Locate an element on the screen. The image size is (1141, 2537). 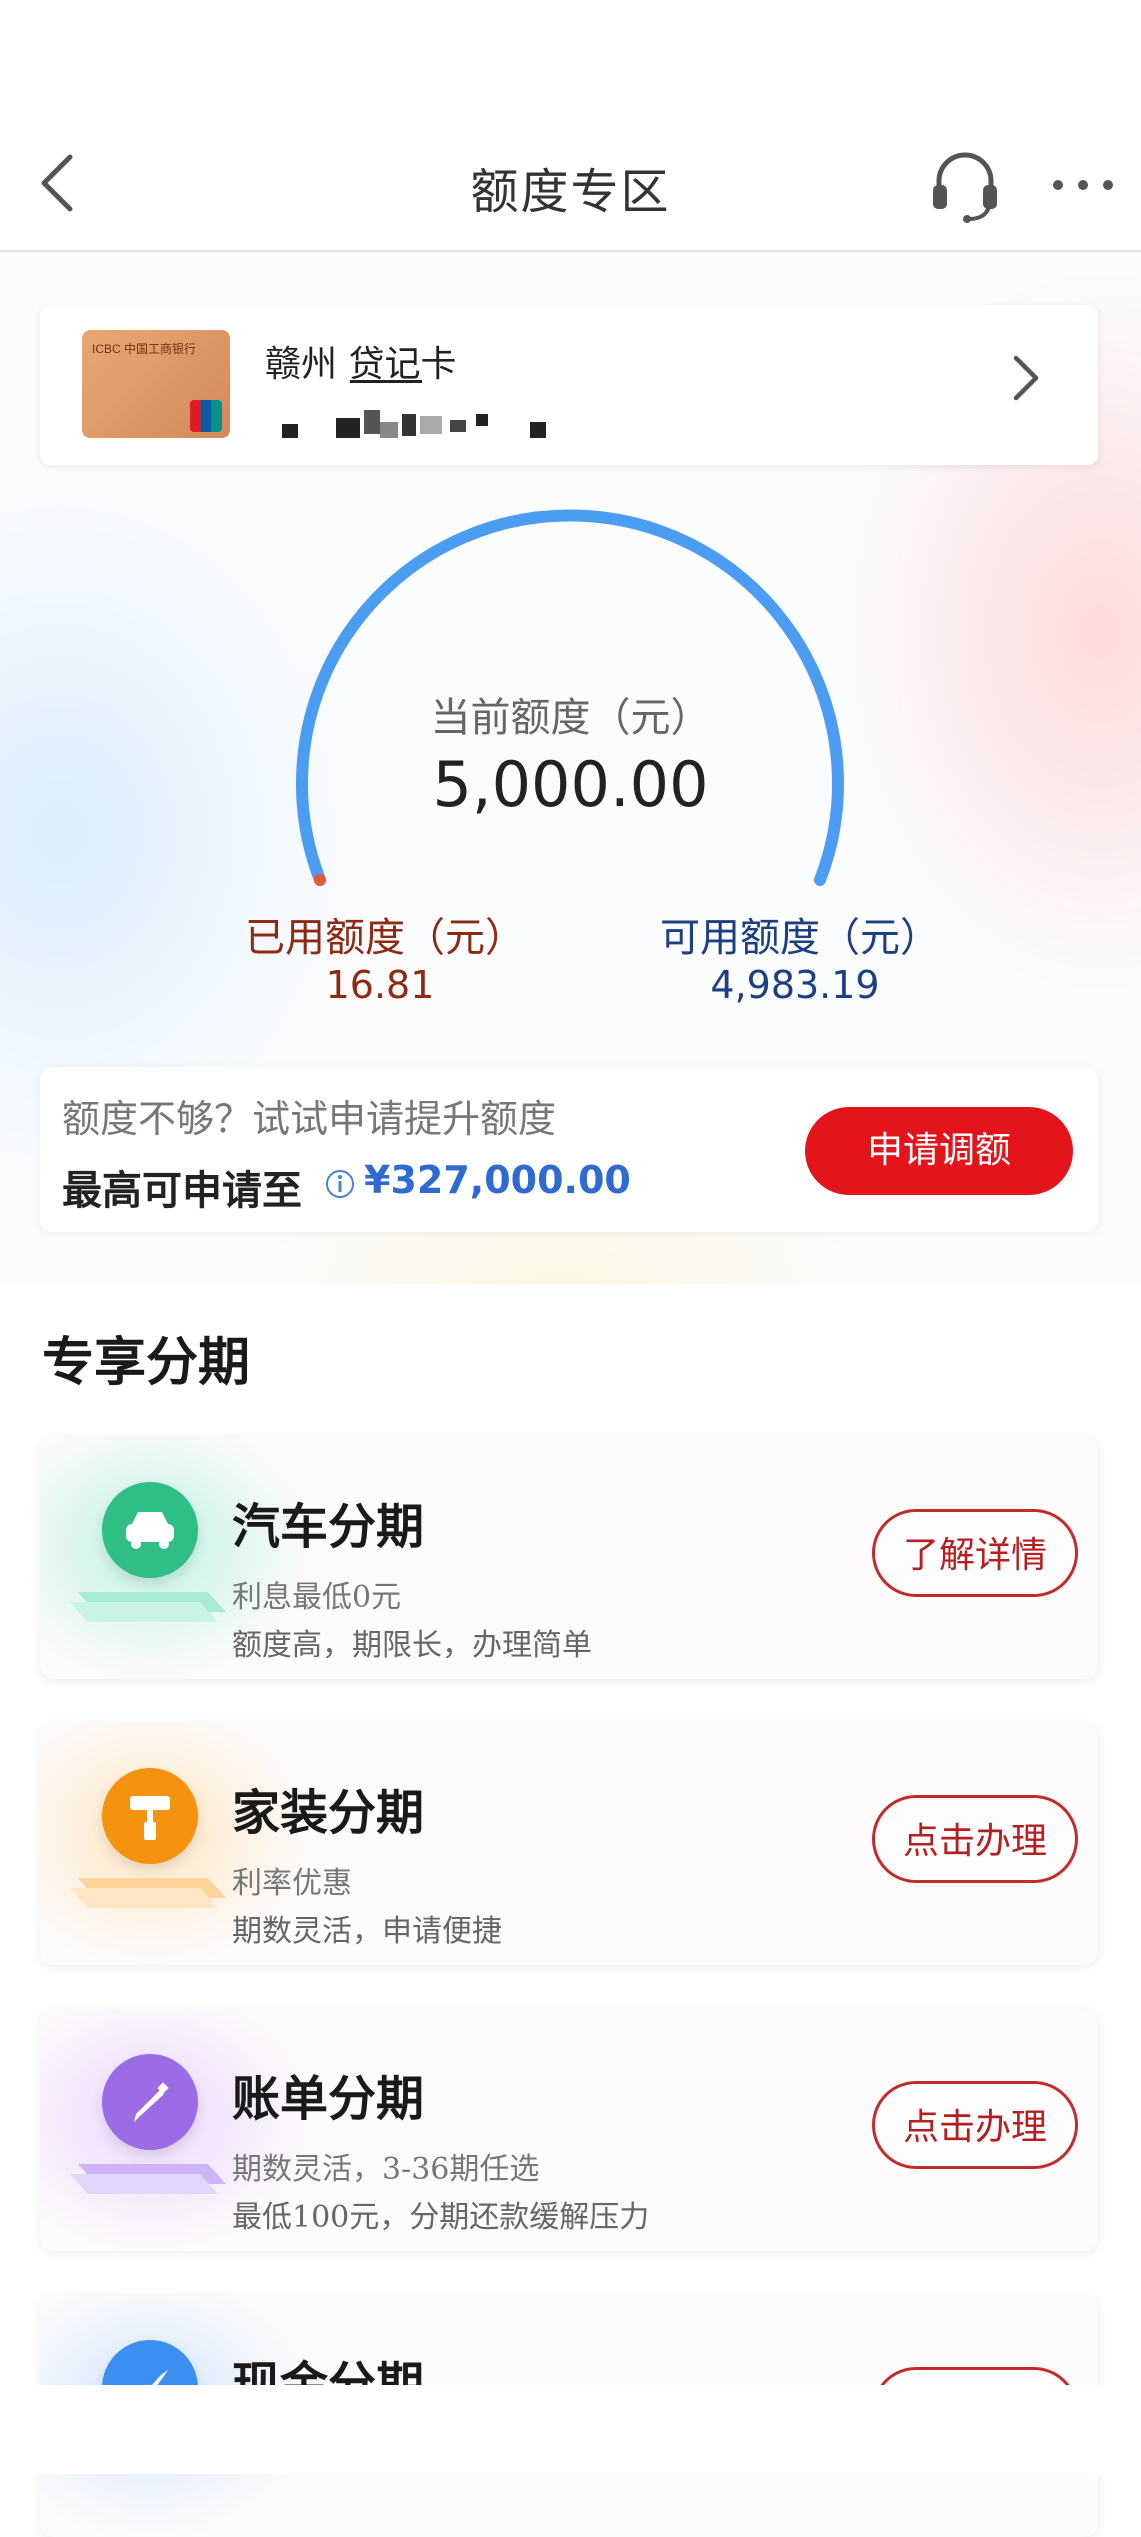
installment-desc-2: 最低100元，分期还款缓解压力 is located at coordinates (441, 2217).